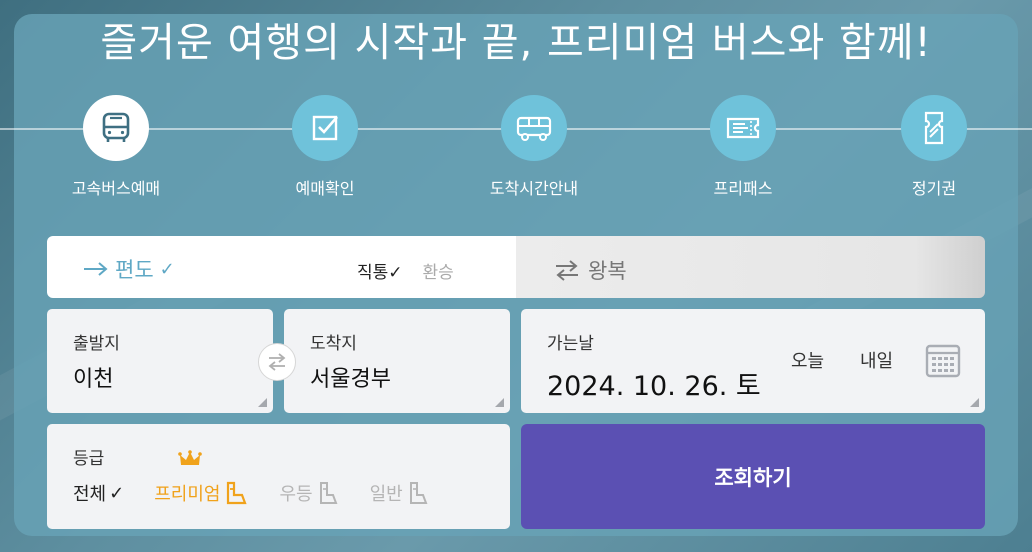  What do you see at coordinates (187, 494) in the screenshot?
I see `grade-premium-label: 프리미엄` at bounding box center [187, 494].